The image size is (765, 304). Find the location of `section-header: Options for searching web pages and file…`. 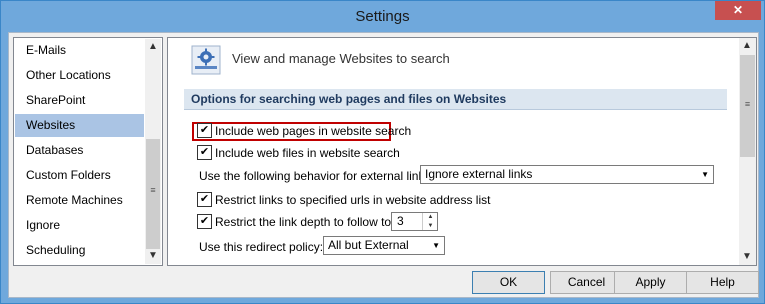

section-header: Options for searching web pages and file… is located at coordinates (455, 99).